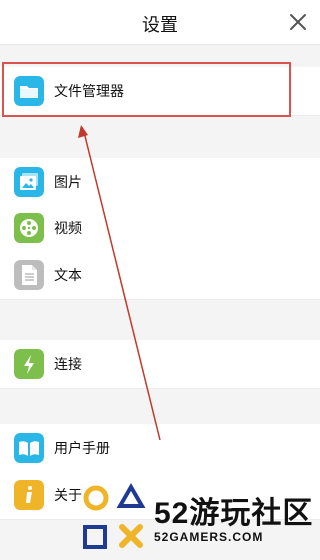 Image resolution: width=320 pixels, height=560 pixels. Describe the element at coordinates (298, 22) in the screenshot. I see `close-icon` at that location.